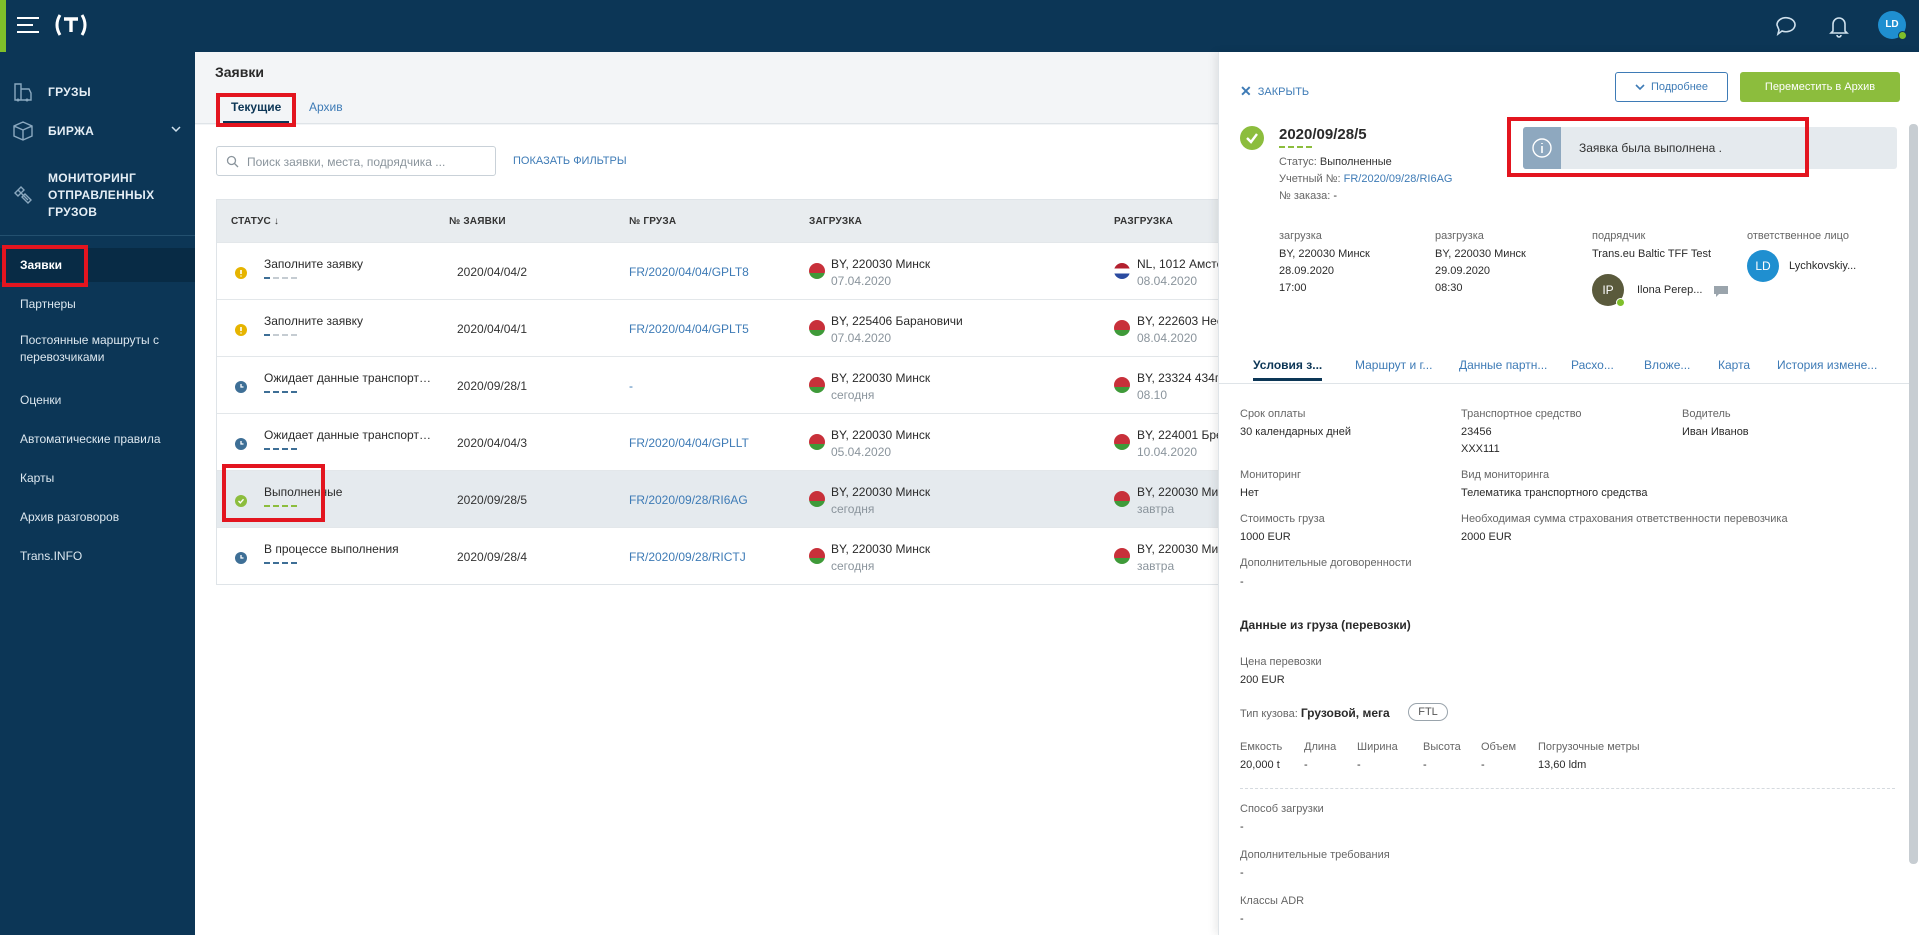  What do you see at coordinates (97, 91) in the screenshot?
I see `sidebar-item-cargo: ГРУЗЫ` at bounding box center [97, 91].